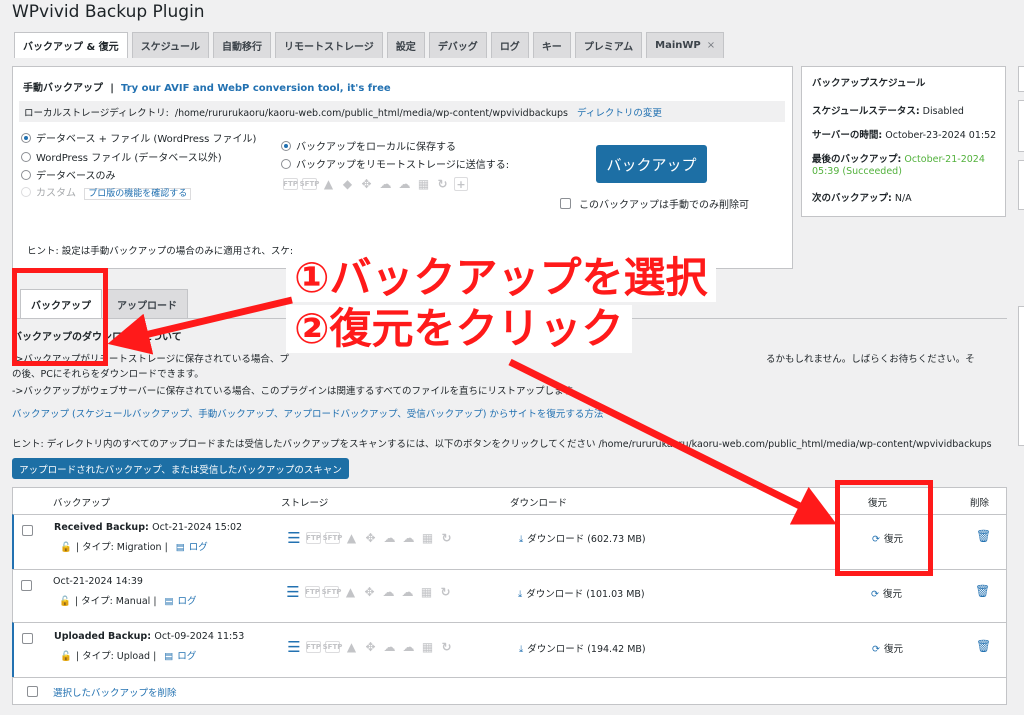  Describe the element at coordinates (672, 441) in the screenshot. I see `arrow-to-restore` at that location.